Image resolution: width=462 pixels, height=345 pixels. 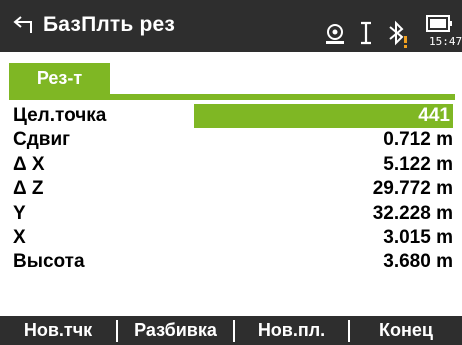 What do you see at coordinates (49, 262) in the screenshot?
I see `row-label: Высота` at bounding box center [49, 262].